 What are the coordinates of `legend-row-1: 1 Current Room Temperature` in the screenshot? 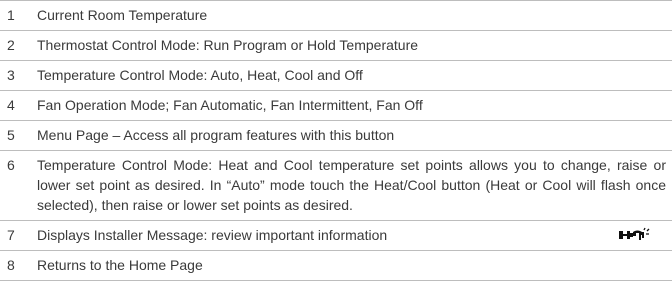 It's located at (336, 16).